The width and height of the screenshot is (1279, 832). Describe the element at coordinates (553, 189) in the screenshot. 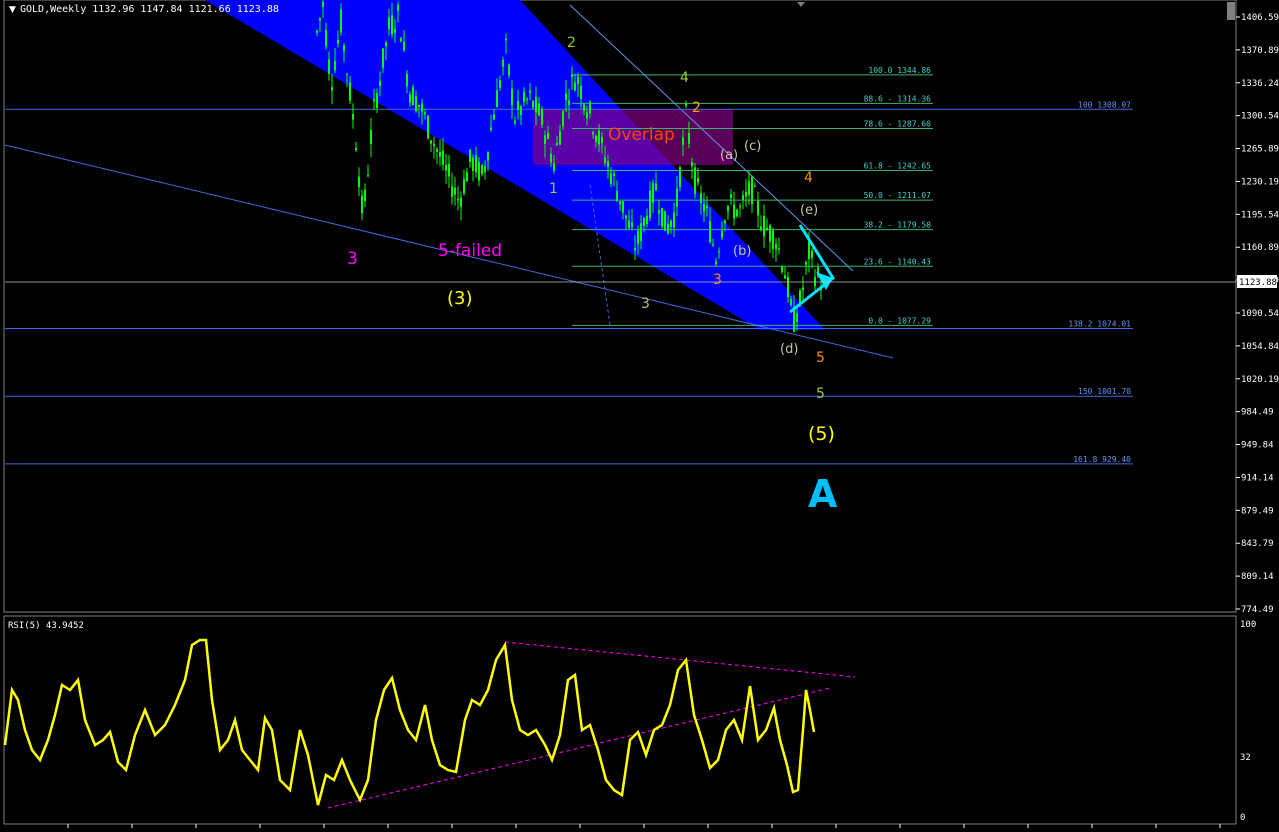

I see `wave-label: 1` at that location.